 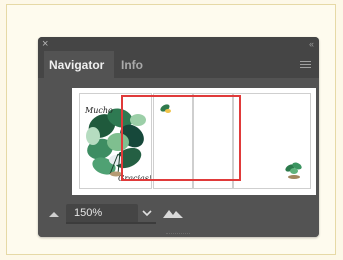 What do you see at coordinates (181, 138) in the screenshot?
I see `view-area-rectangle` at bounding box center [181, 138].